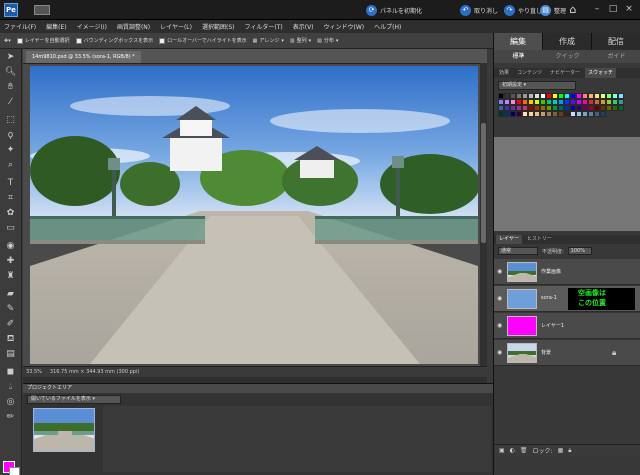 The height and width of the screenshot is (475, 640). What do you see at coordinates (518, 56) in the screenshot?
I see `subtab-full: 標準` at bounding box center [518, 56].